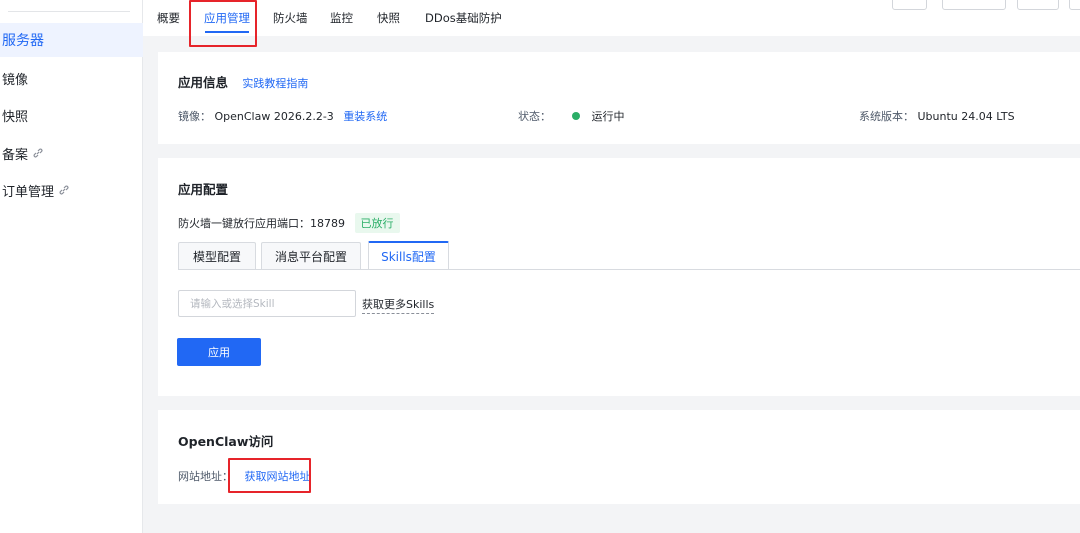  I want to click on sidebar-item-filing: 备案, so click(71, 153).